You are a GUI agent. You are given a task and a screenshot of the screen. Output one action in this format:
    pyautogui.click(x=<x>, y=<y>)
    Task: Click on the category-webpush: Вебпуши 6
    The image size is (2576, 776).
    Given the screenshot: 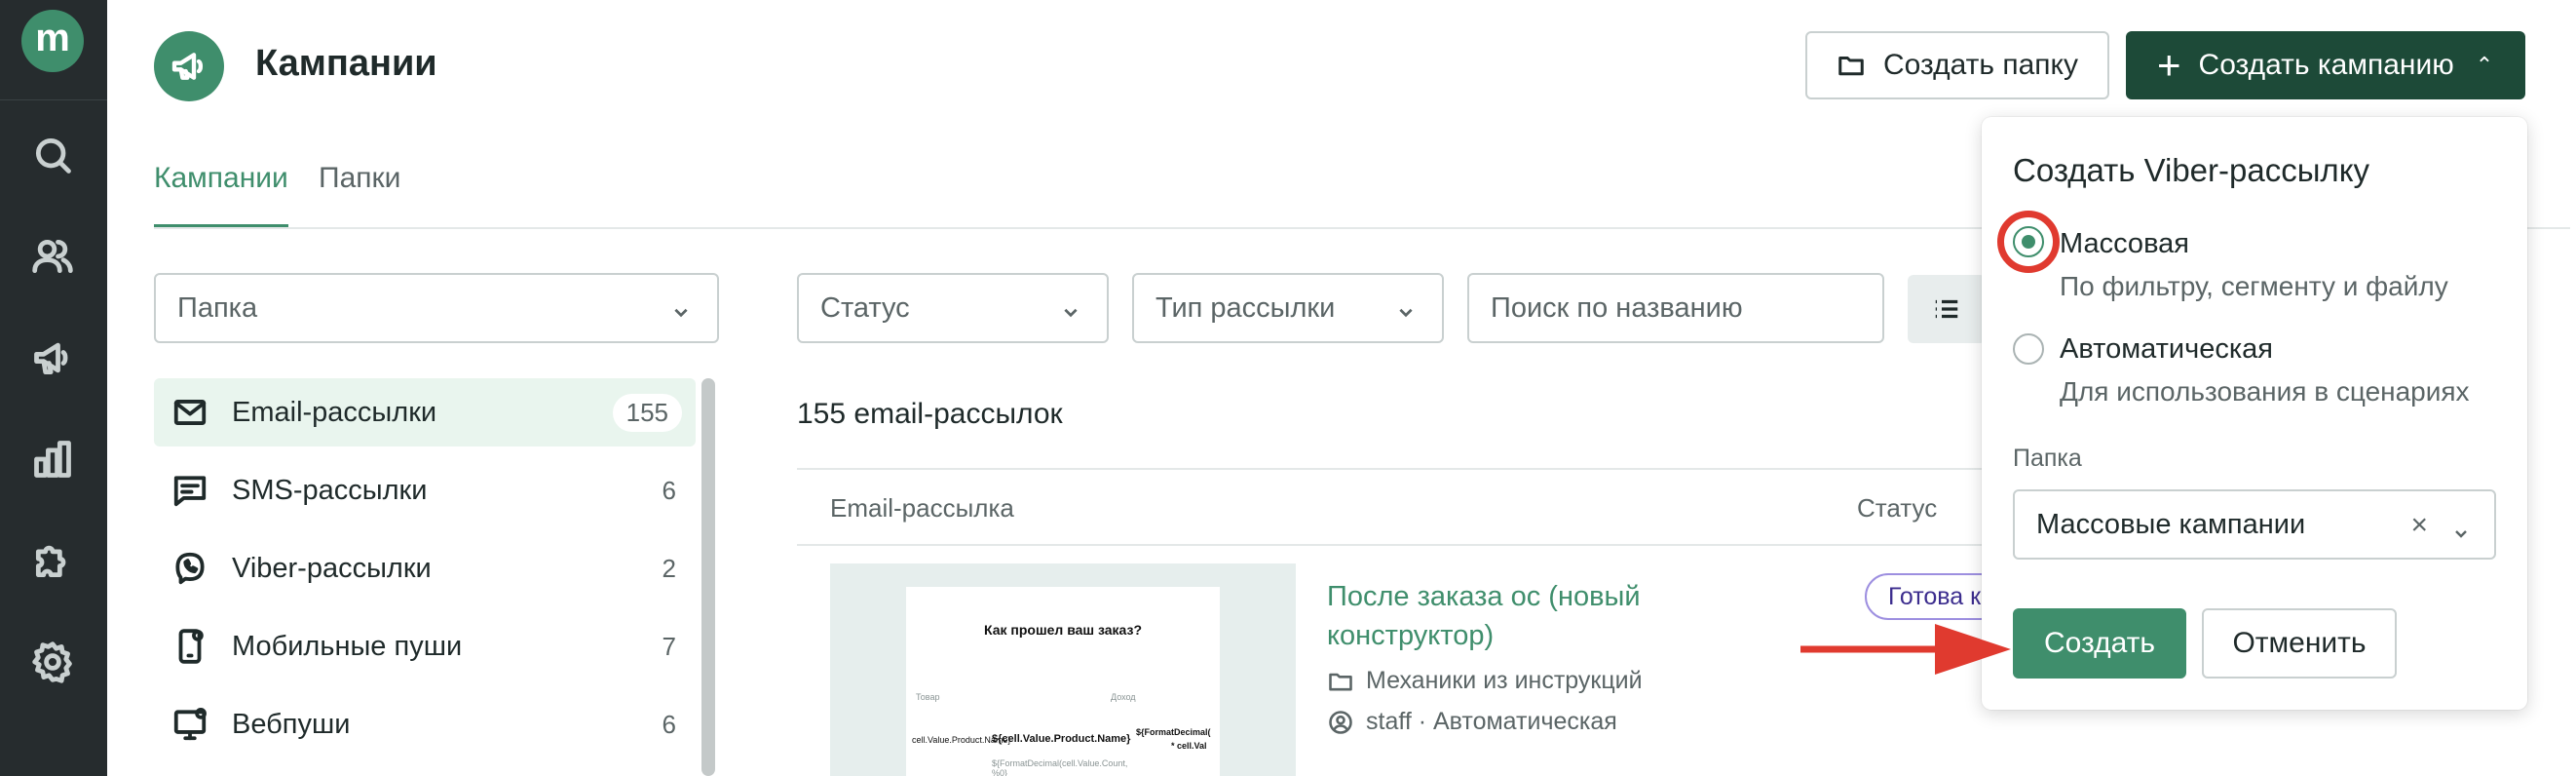 What is the action you would take?
    pyautogui.click(x=425, y=724)
    